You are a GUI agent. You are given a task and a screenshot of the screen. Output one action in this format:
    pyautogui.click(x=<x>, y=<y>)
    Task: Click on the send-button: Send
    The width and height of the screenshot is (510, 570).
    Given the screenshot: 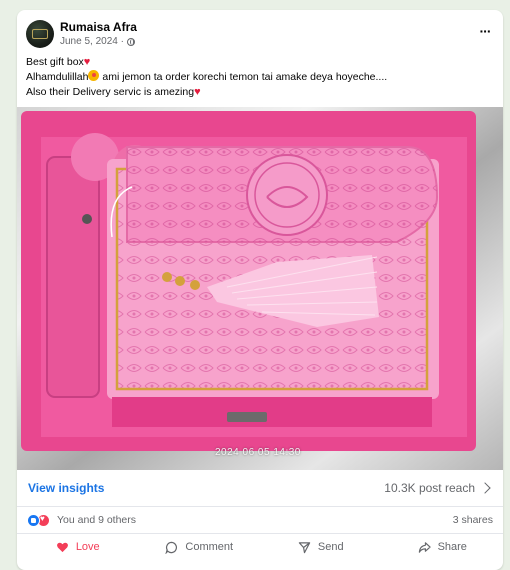 What is the action you would take?
    pyautogui.click(x=321, y=547)
    